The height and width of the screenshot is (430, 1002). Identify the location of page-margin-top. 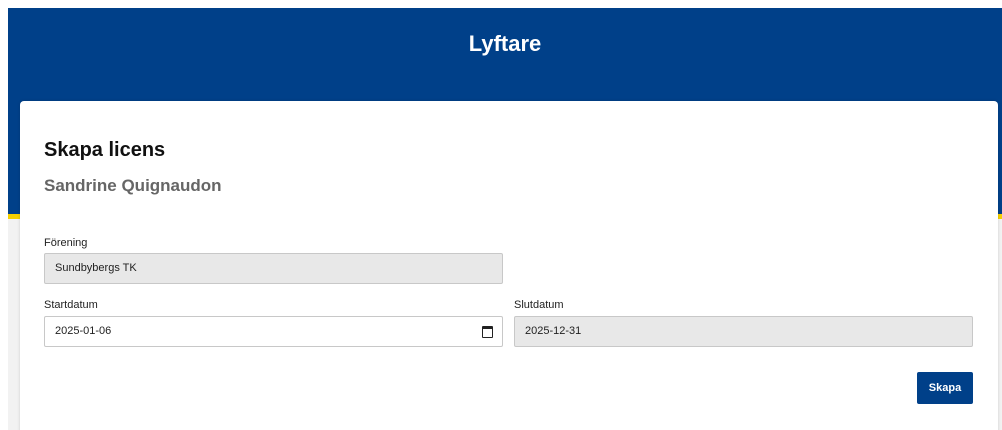
(501, 4).